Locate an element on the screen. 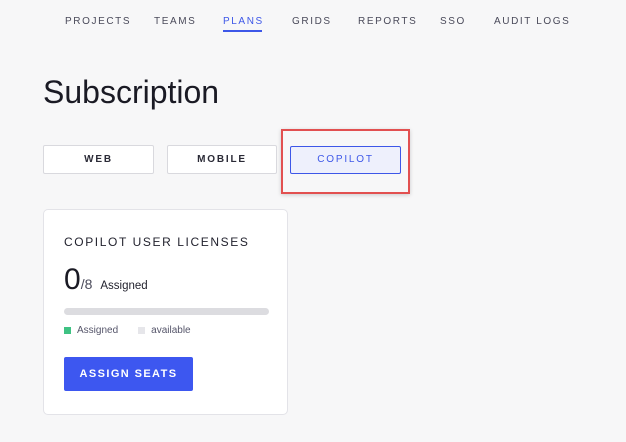 This screenshot has height=442, width=626. license-progress-bar is located at coordinates (166, 311).